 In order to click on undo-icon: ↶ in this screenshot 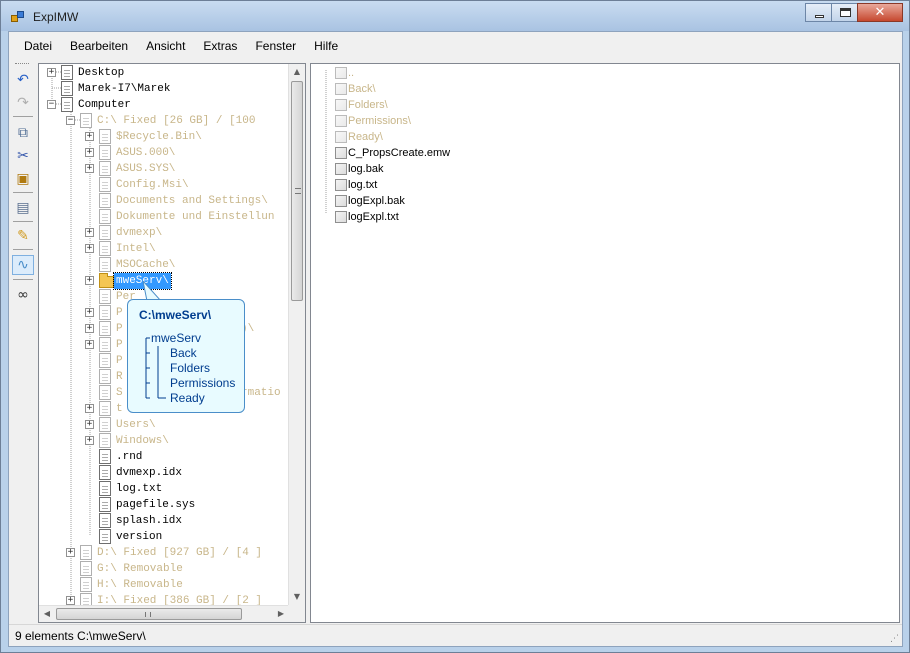, I will do `click(23, 80)`.